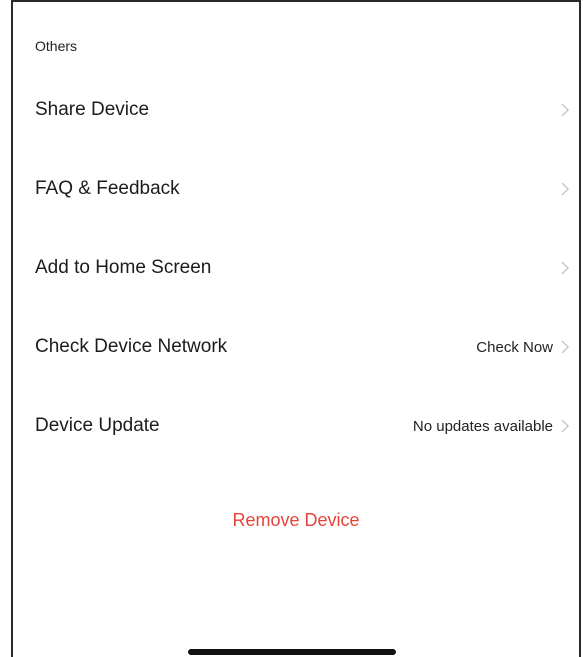 The image size is (583, 657). Describe the element at coordinates (131, 346) in the screenshot. I see `row-label: Check Device Network` at that location.